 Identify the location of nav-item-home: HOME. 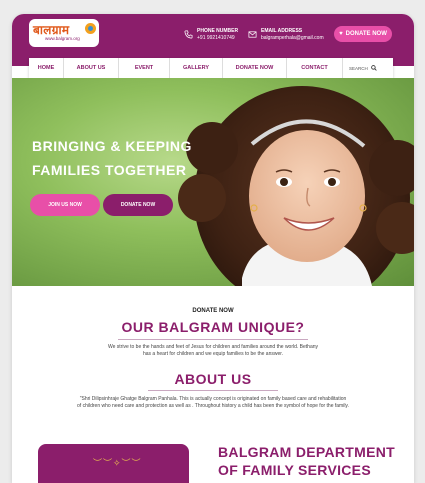
(46, 68).